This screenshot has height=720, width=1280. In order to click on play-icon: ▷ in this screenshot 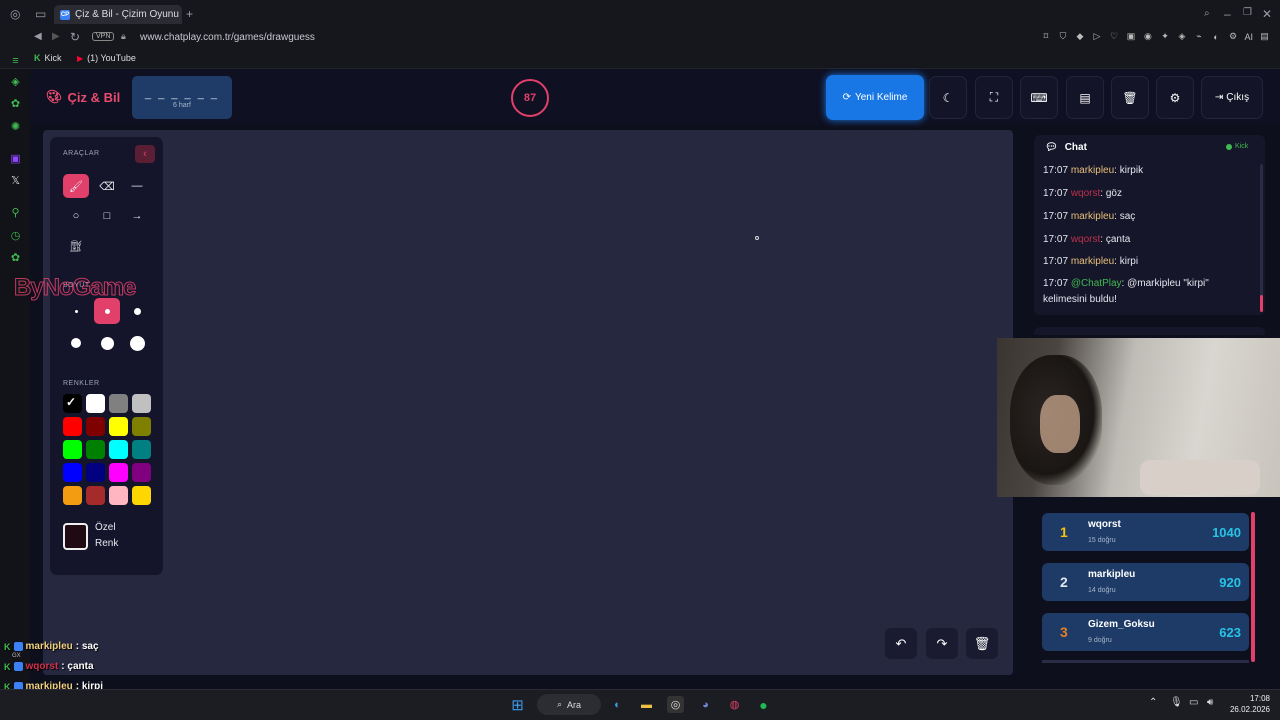, I will do `click(1096, 36)`.